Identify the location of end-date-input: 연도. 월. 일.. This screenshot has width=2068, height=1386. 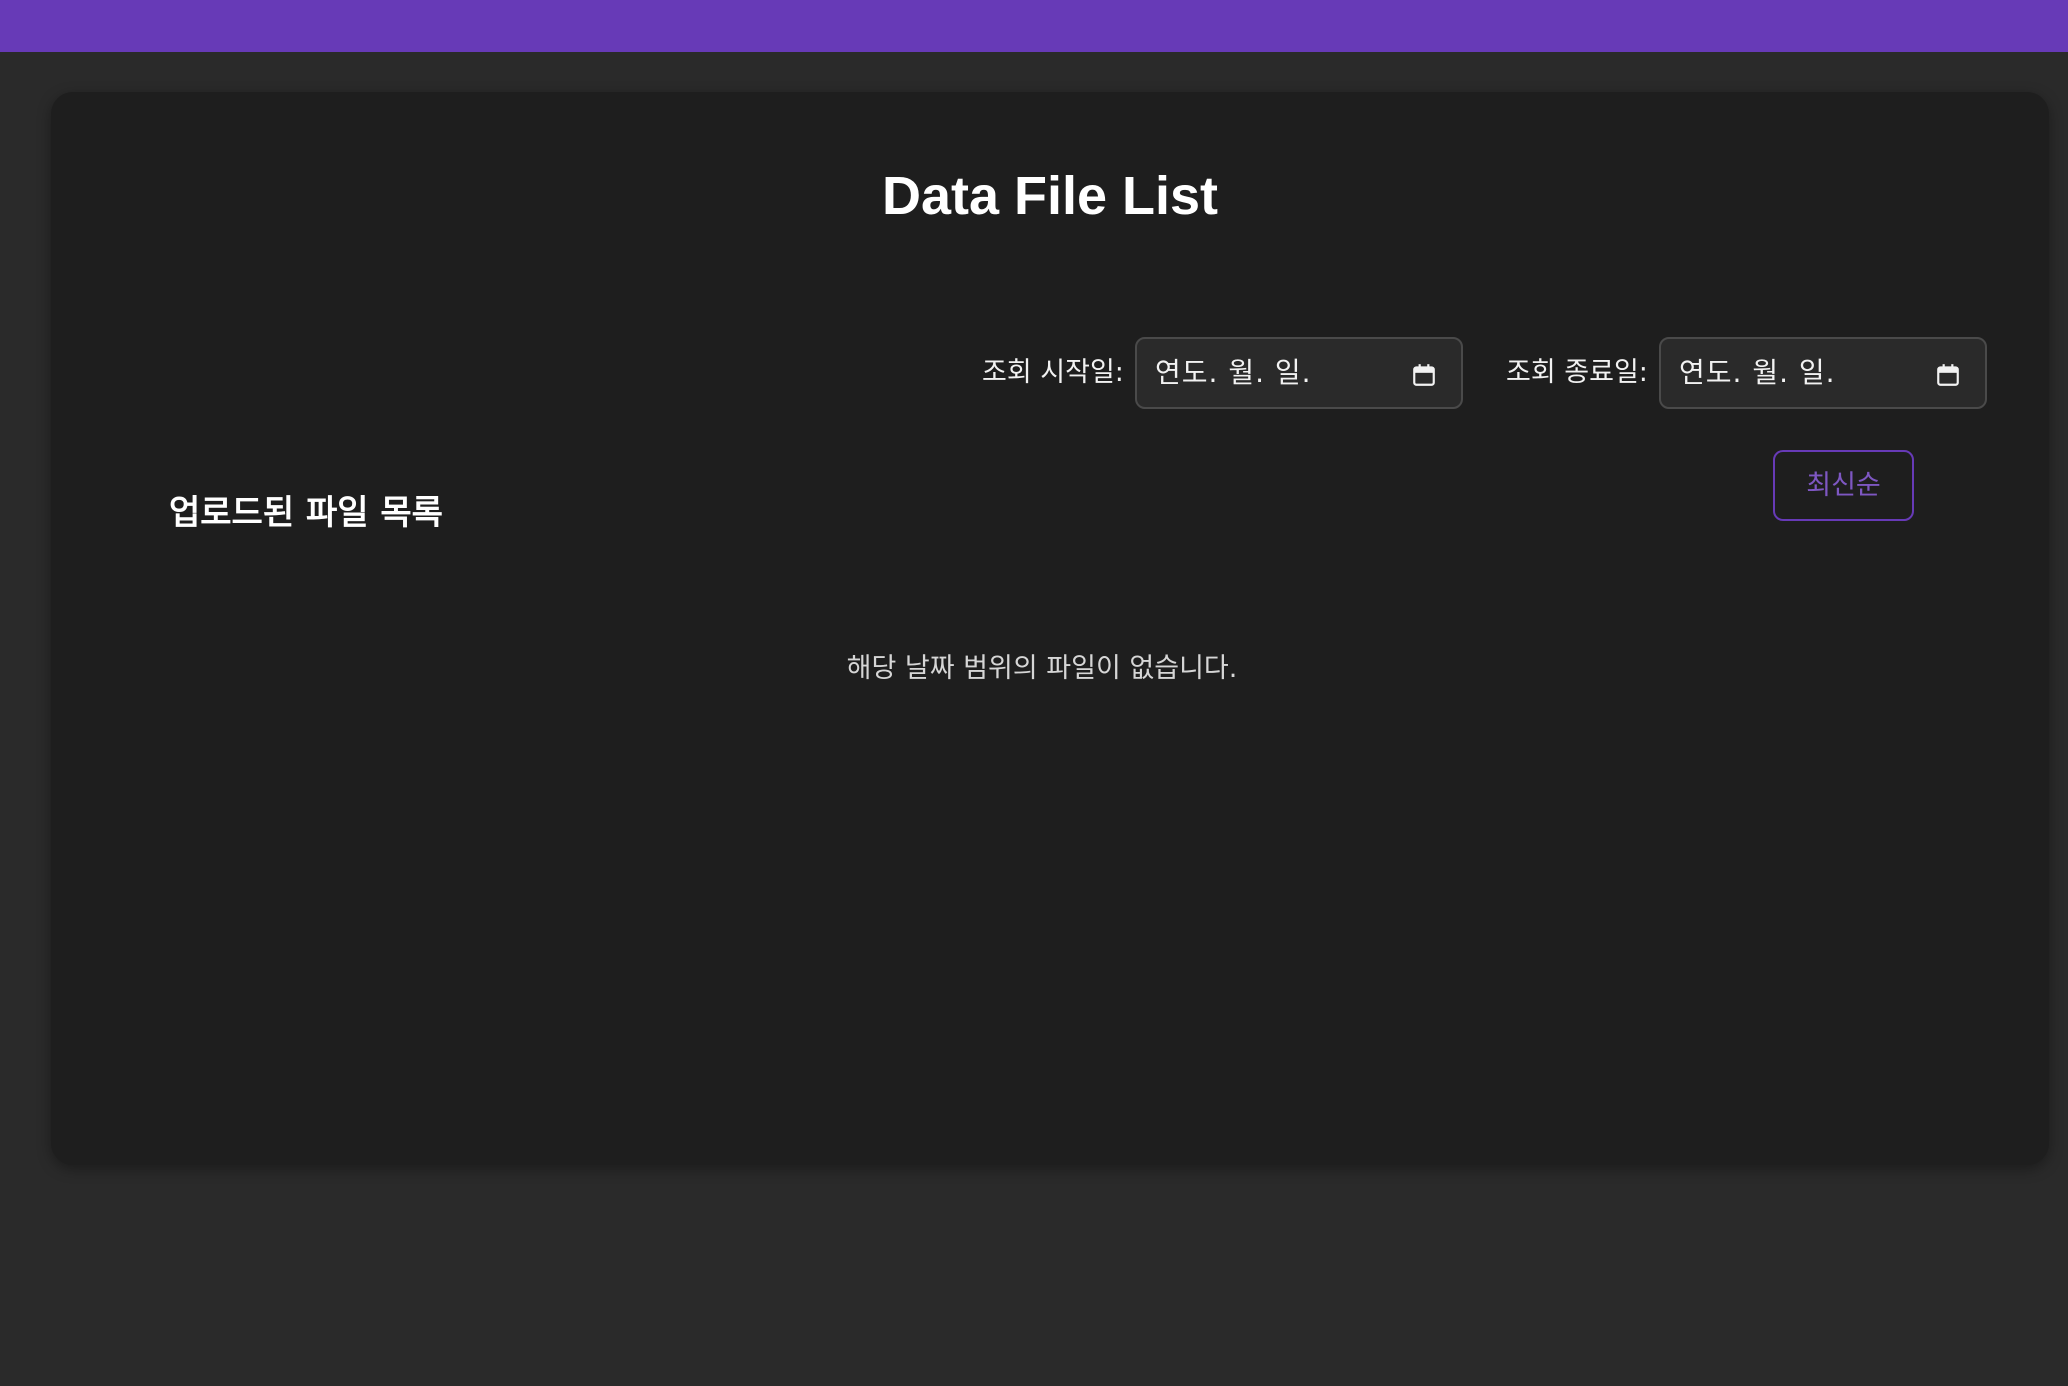
(1823, 373).